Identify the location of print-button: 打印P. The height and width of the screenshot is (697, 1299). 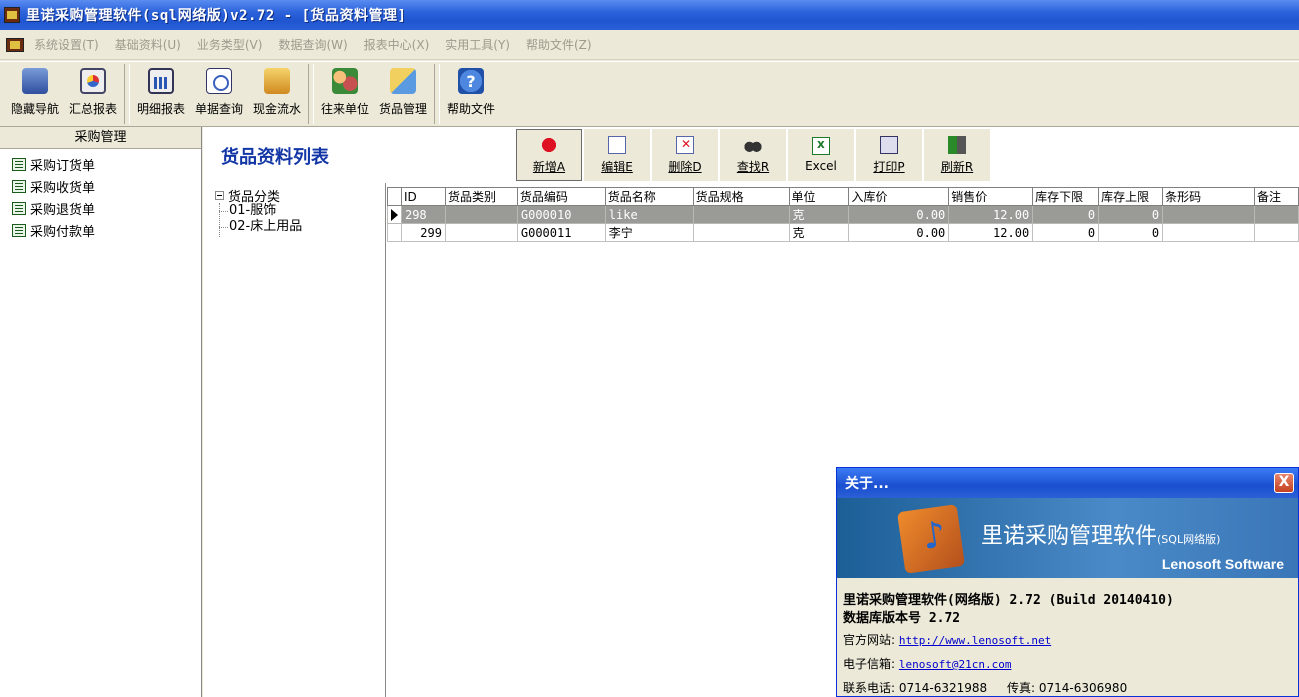
(889, 155).